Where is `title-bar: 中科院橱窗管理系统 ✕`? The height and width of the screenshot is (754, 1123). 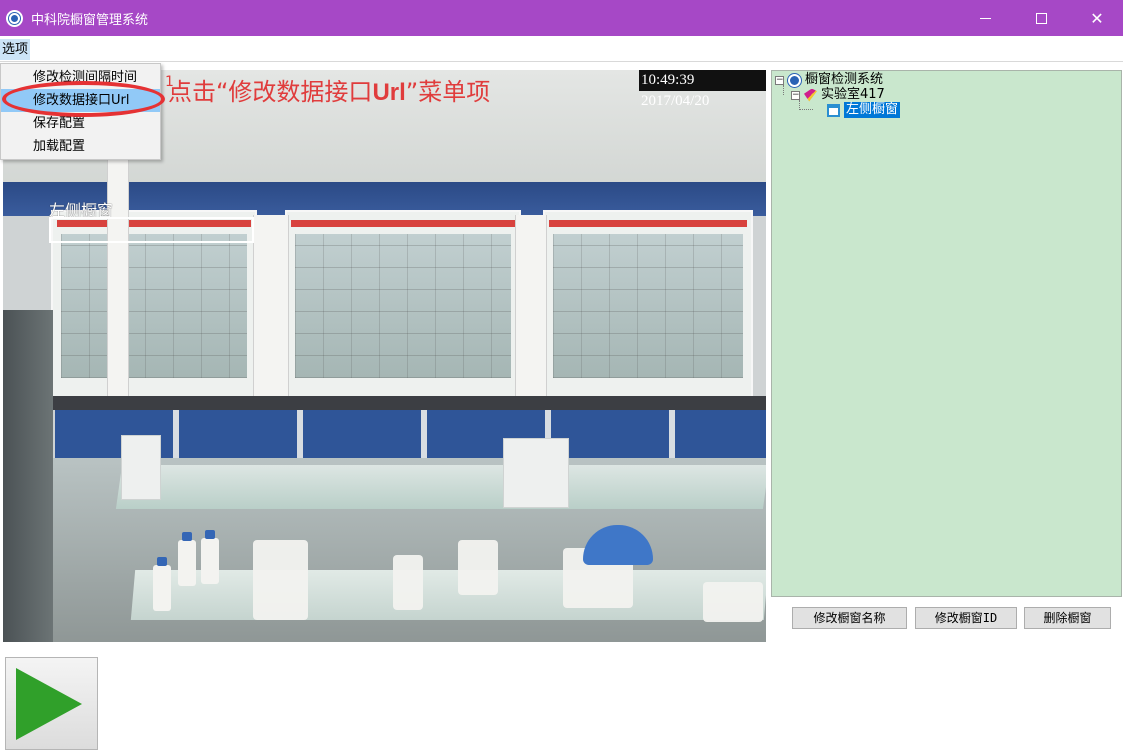
title-bar: 中科院橱窗管理系统 ✕ is located at coordinates (561, 18).